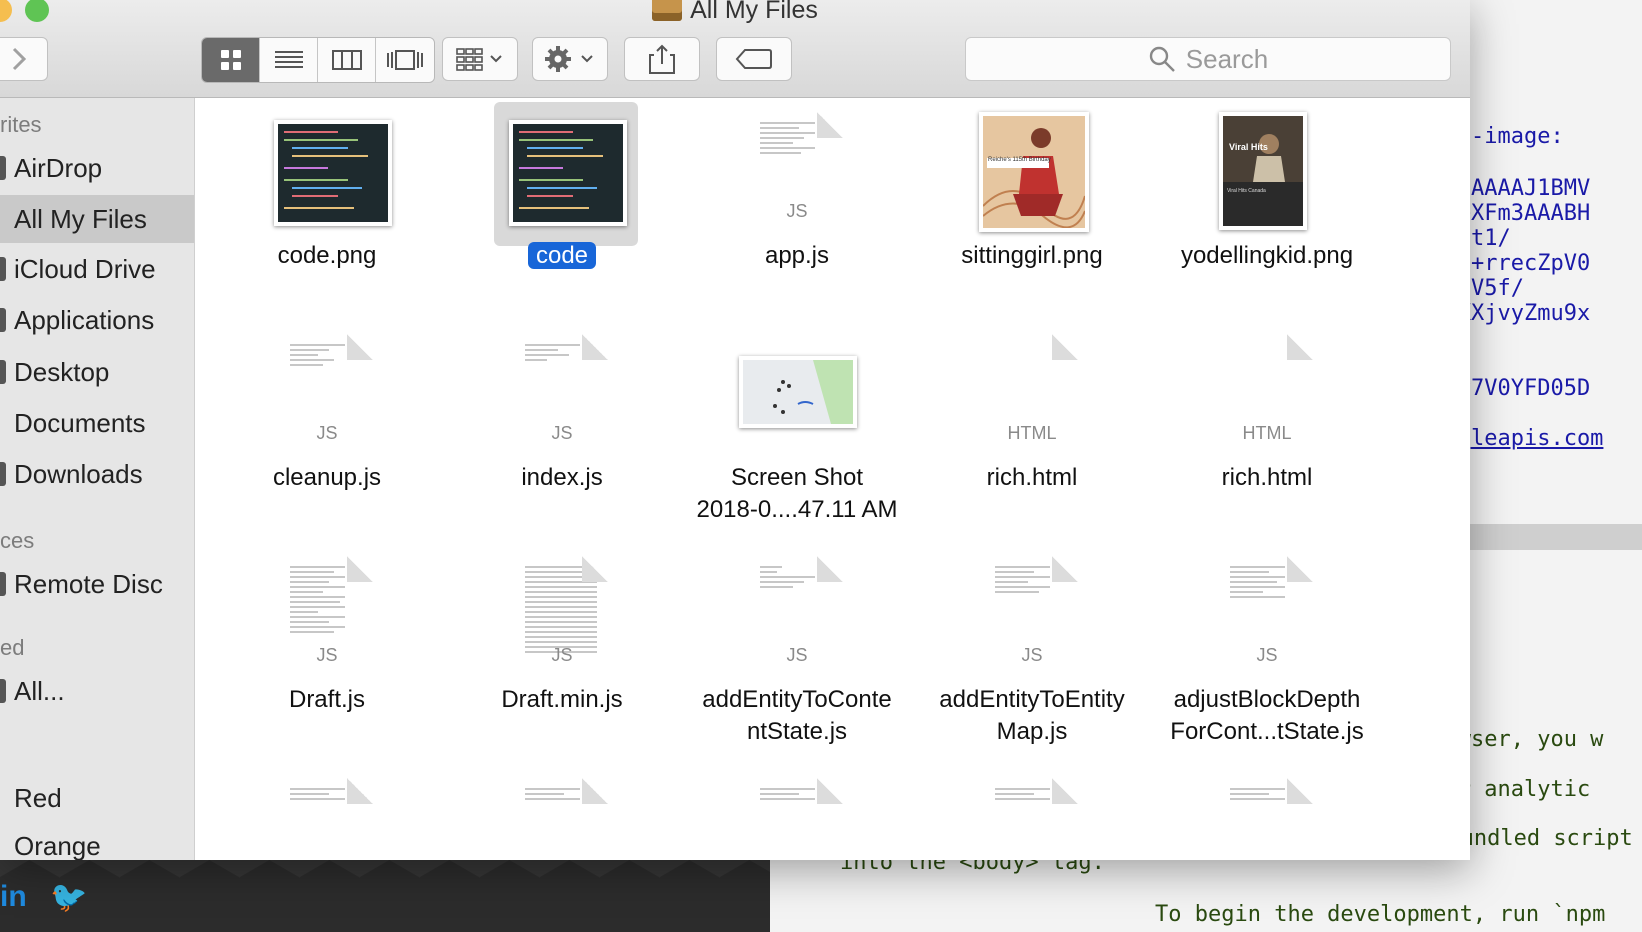  I want to click on network-icon, so click(3, 691).